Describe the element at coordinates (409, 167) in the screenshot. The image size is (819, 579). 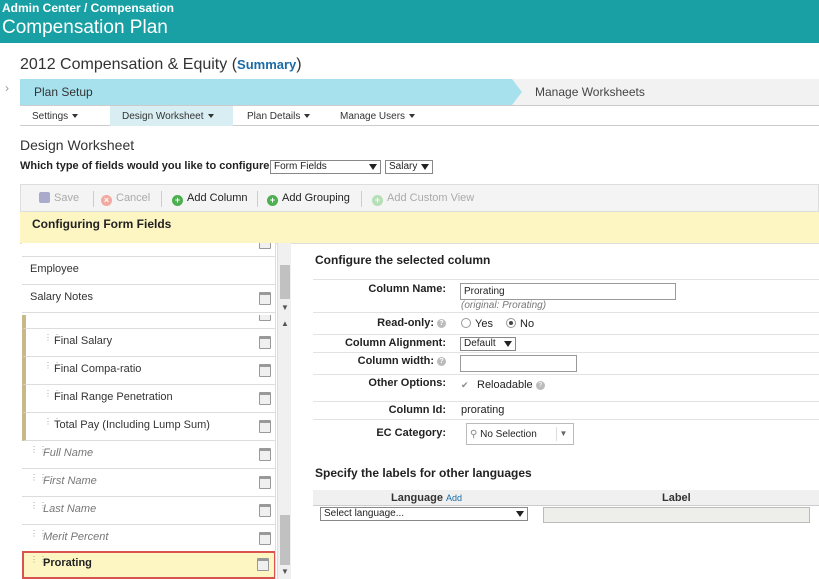
I see `category-select: Salary` at that location.